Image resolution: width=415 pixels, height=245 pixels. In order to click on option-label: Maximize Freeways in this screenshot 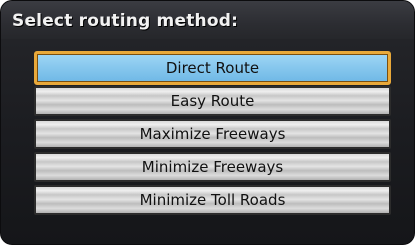, I will do `click(212, 134)`.